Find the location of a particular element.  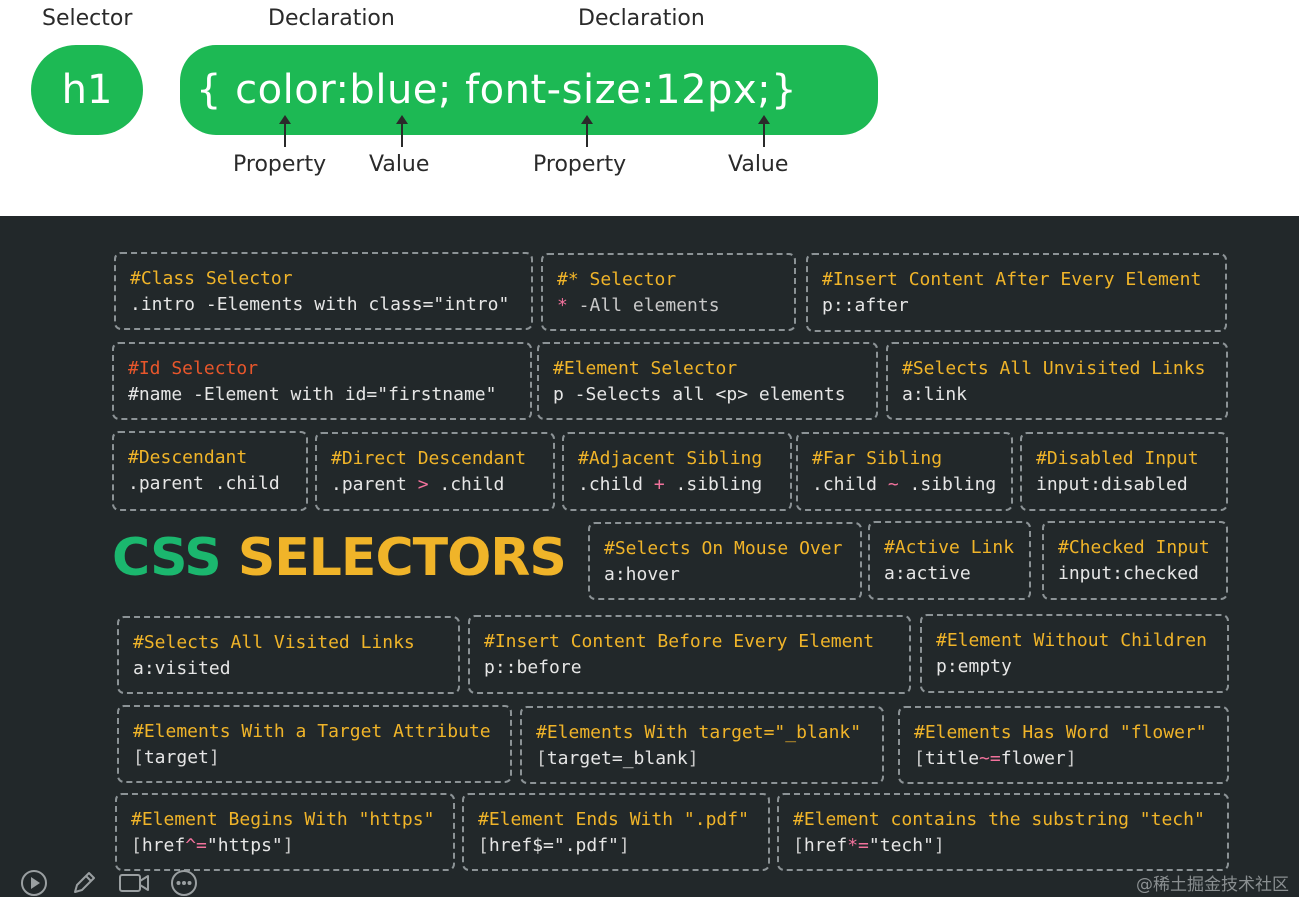

card-code: input:disabled is located at coordinates (1112, 484).